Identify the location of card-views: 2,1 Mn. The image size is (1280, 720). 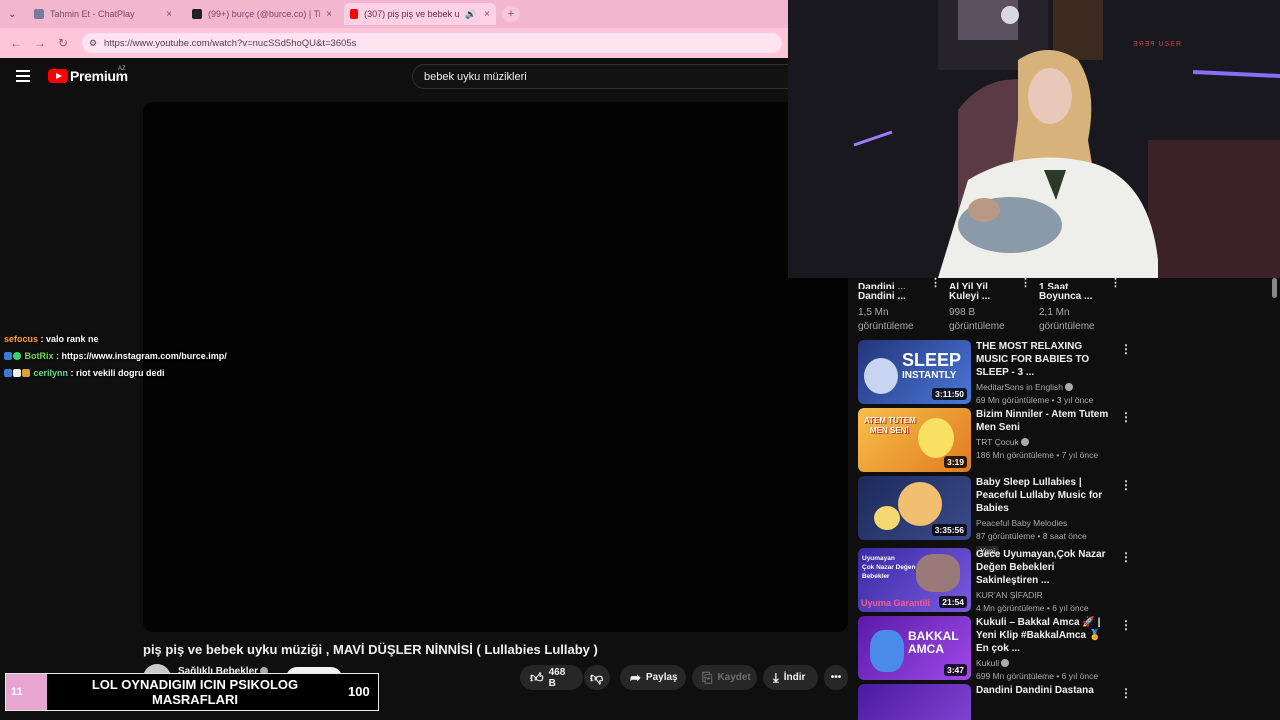
(1054, 312).